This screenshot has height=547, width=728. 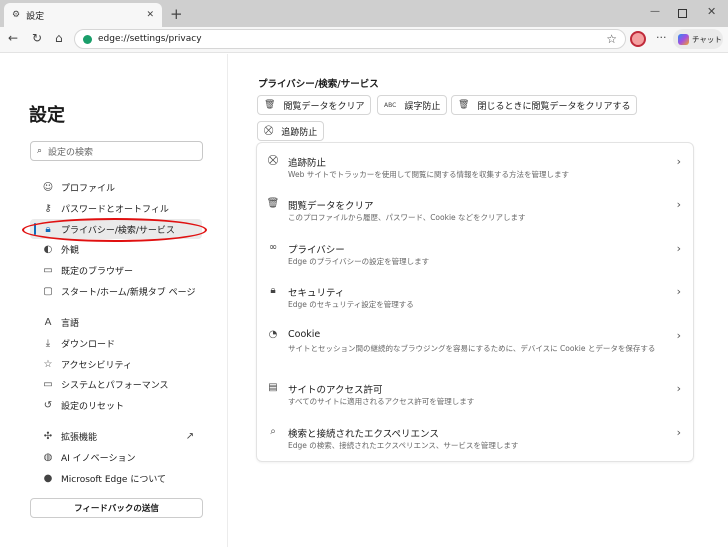 What do you see at coordinates (116, 322) in the screenshot?
I see `sidebar-item-language: A 言語` at bounding box center [116, 322].